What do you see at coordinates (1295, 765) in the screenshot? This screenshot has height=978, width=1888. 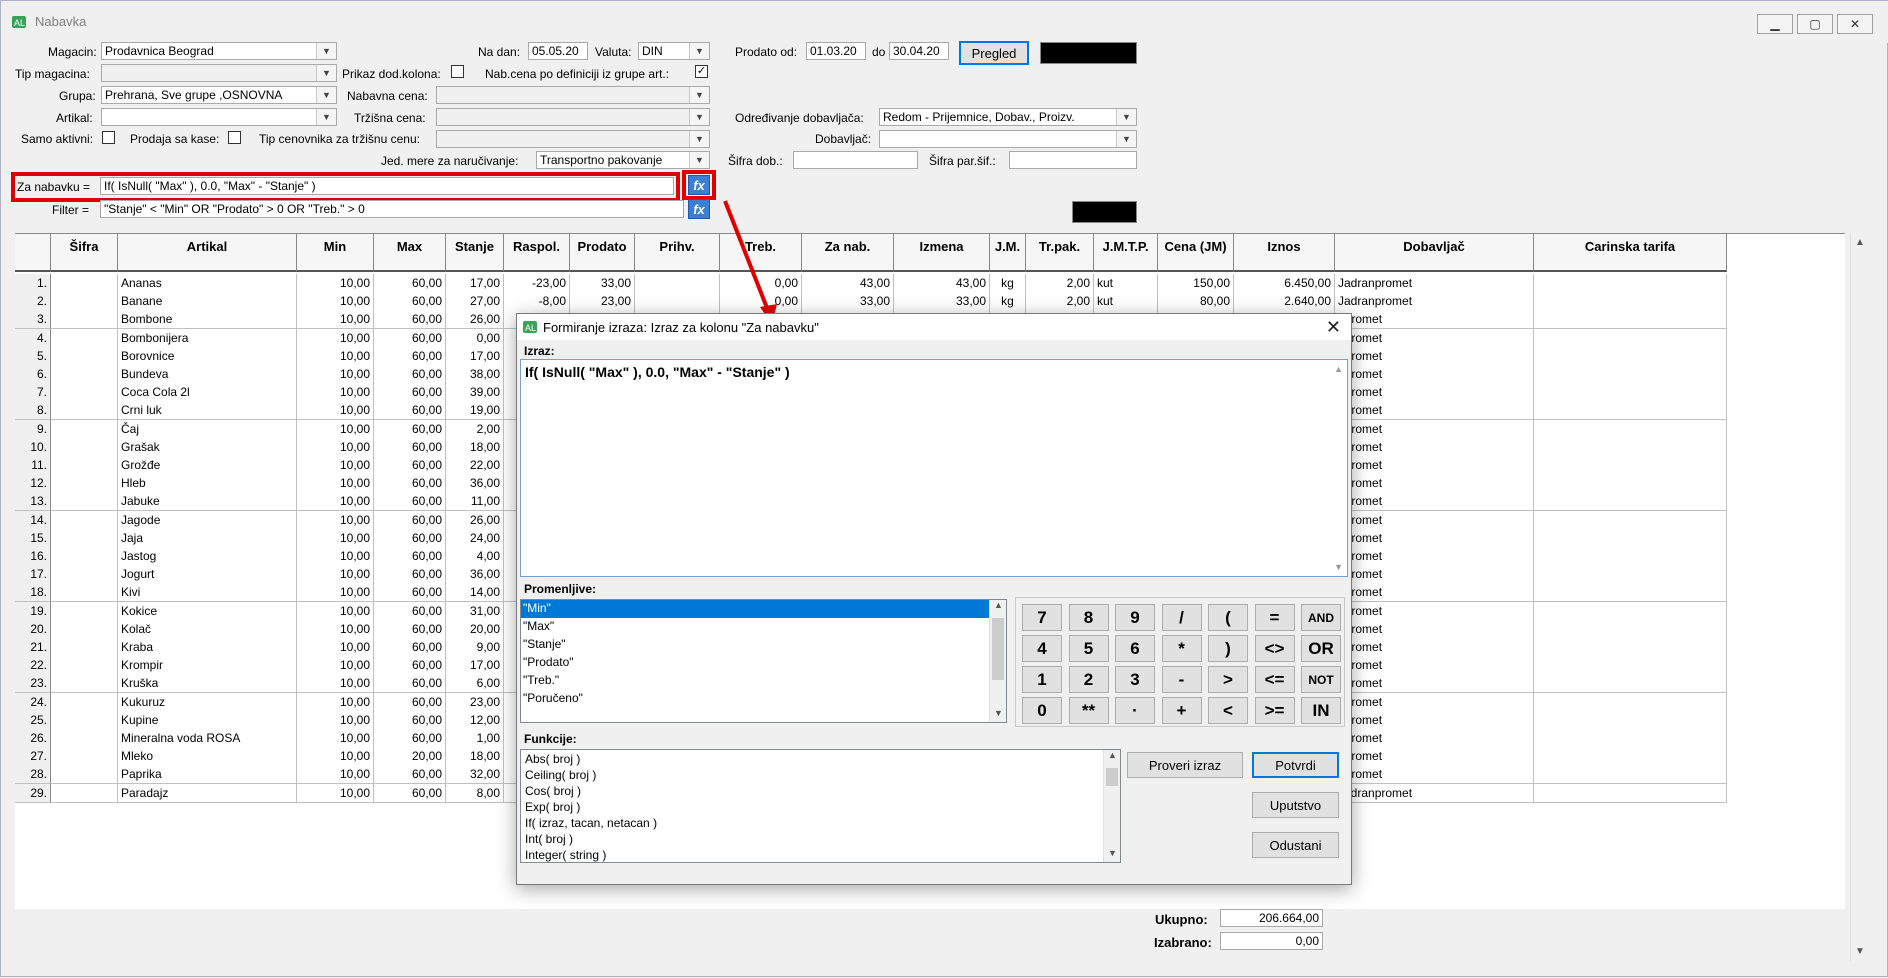 I see `potvrdi-button: Potvrdi` at bounding box center [1295, 765].